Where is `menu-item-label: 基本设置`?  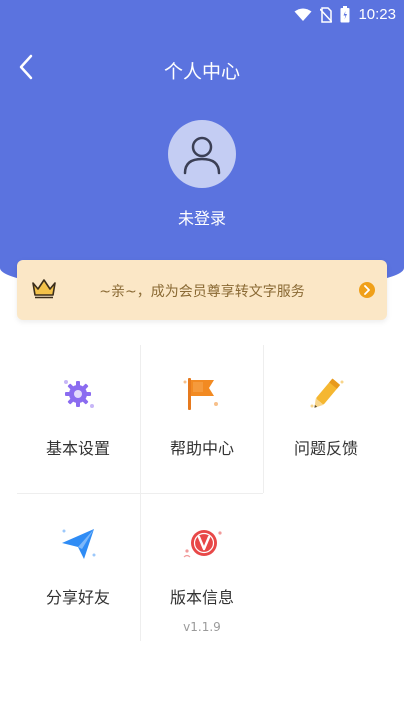
menu-item-label: 基本设置 is located at coordinates (77, 448).